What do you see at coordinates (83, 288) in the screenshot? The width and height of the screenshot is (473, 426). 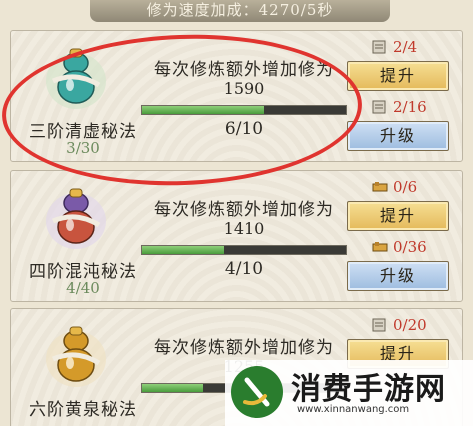 I see `skill-level: 4/40` at bounding box center [83, 288].